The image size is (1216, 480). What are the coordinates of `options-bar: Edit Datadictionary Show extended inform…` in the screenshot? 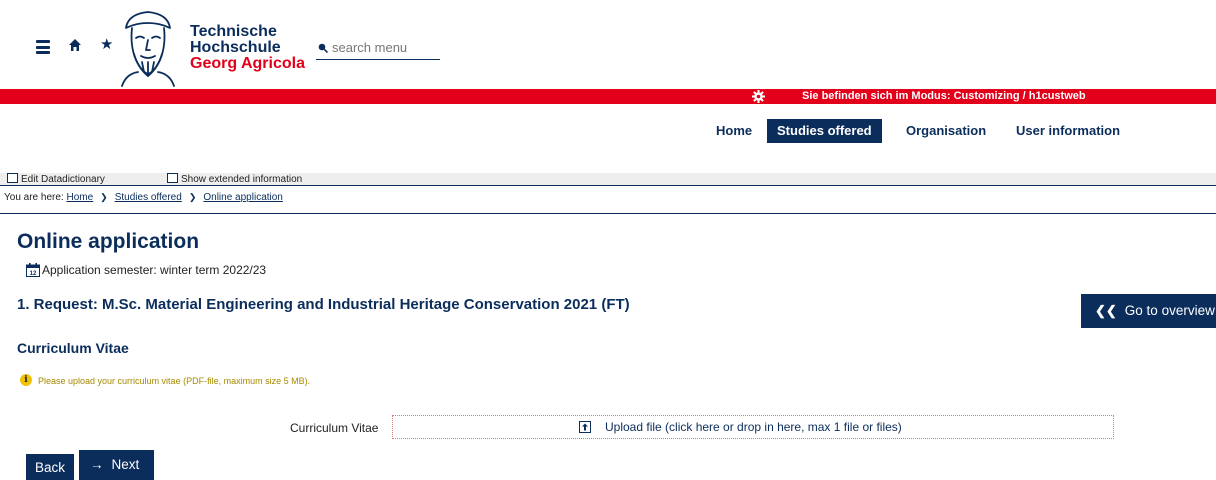 It's located at (608, 179).